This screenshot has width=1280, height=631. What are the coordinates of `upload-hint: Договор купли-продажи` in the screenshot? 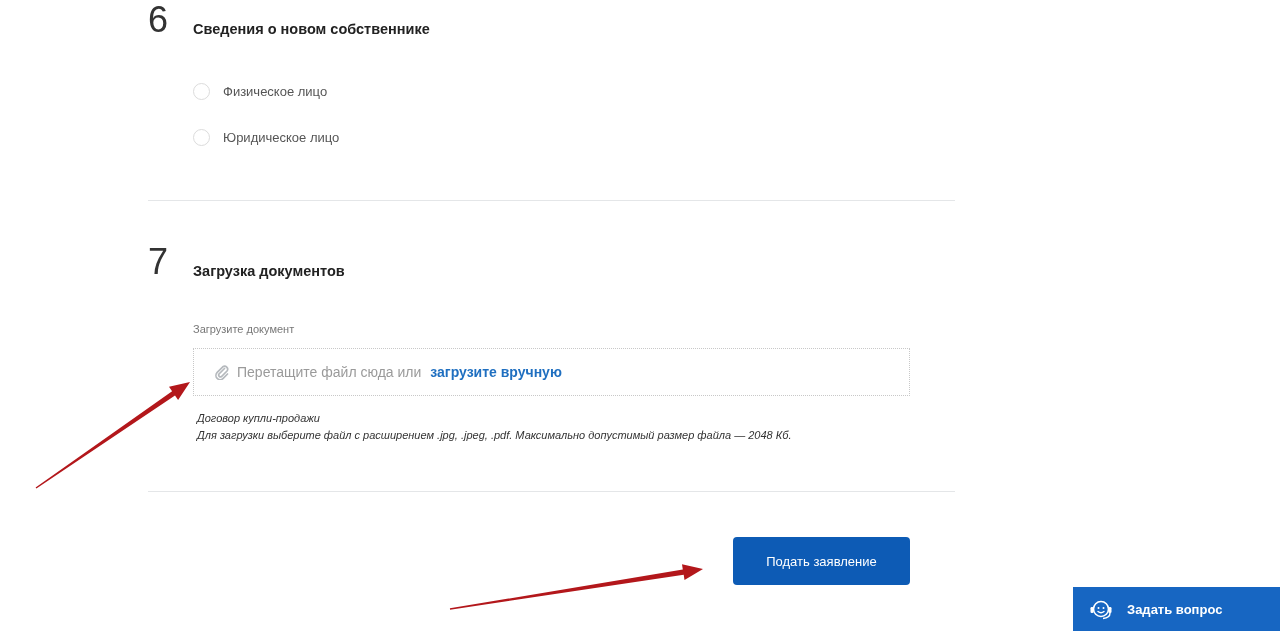 It's located at (258, 418).